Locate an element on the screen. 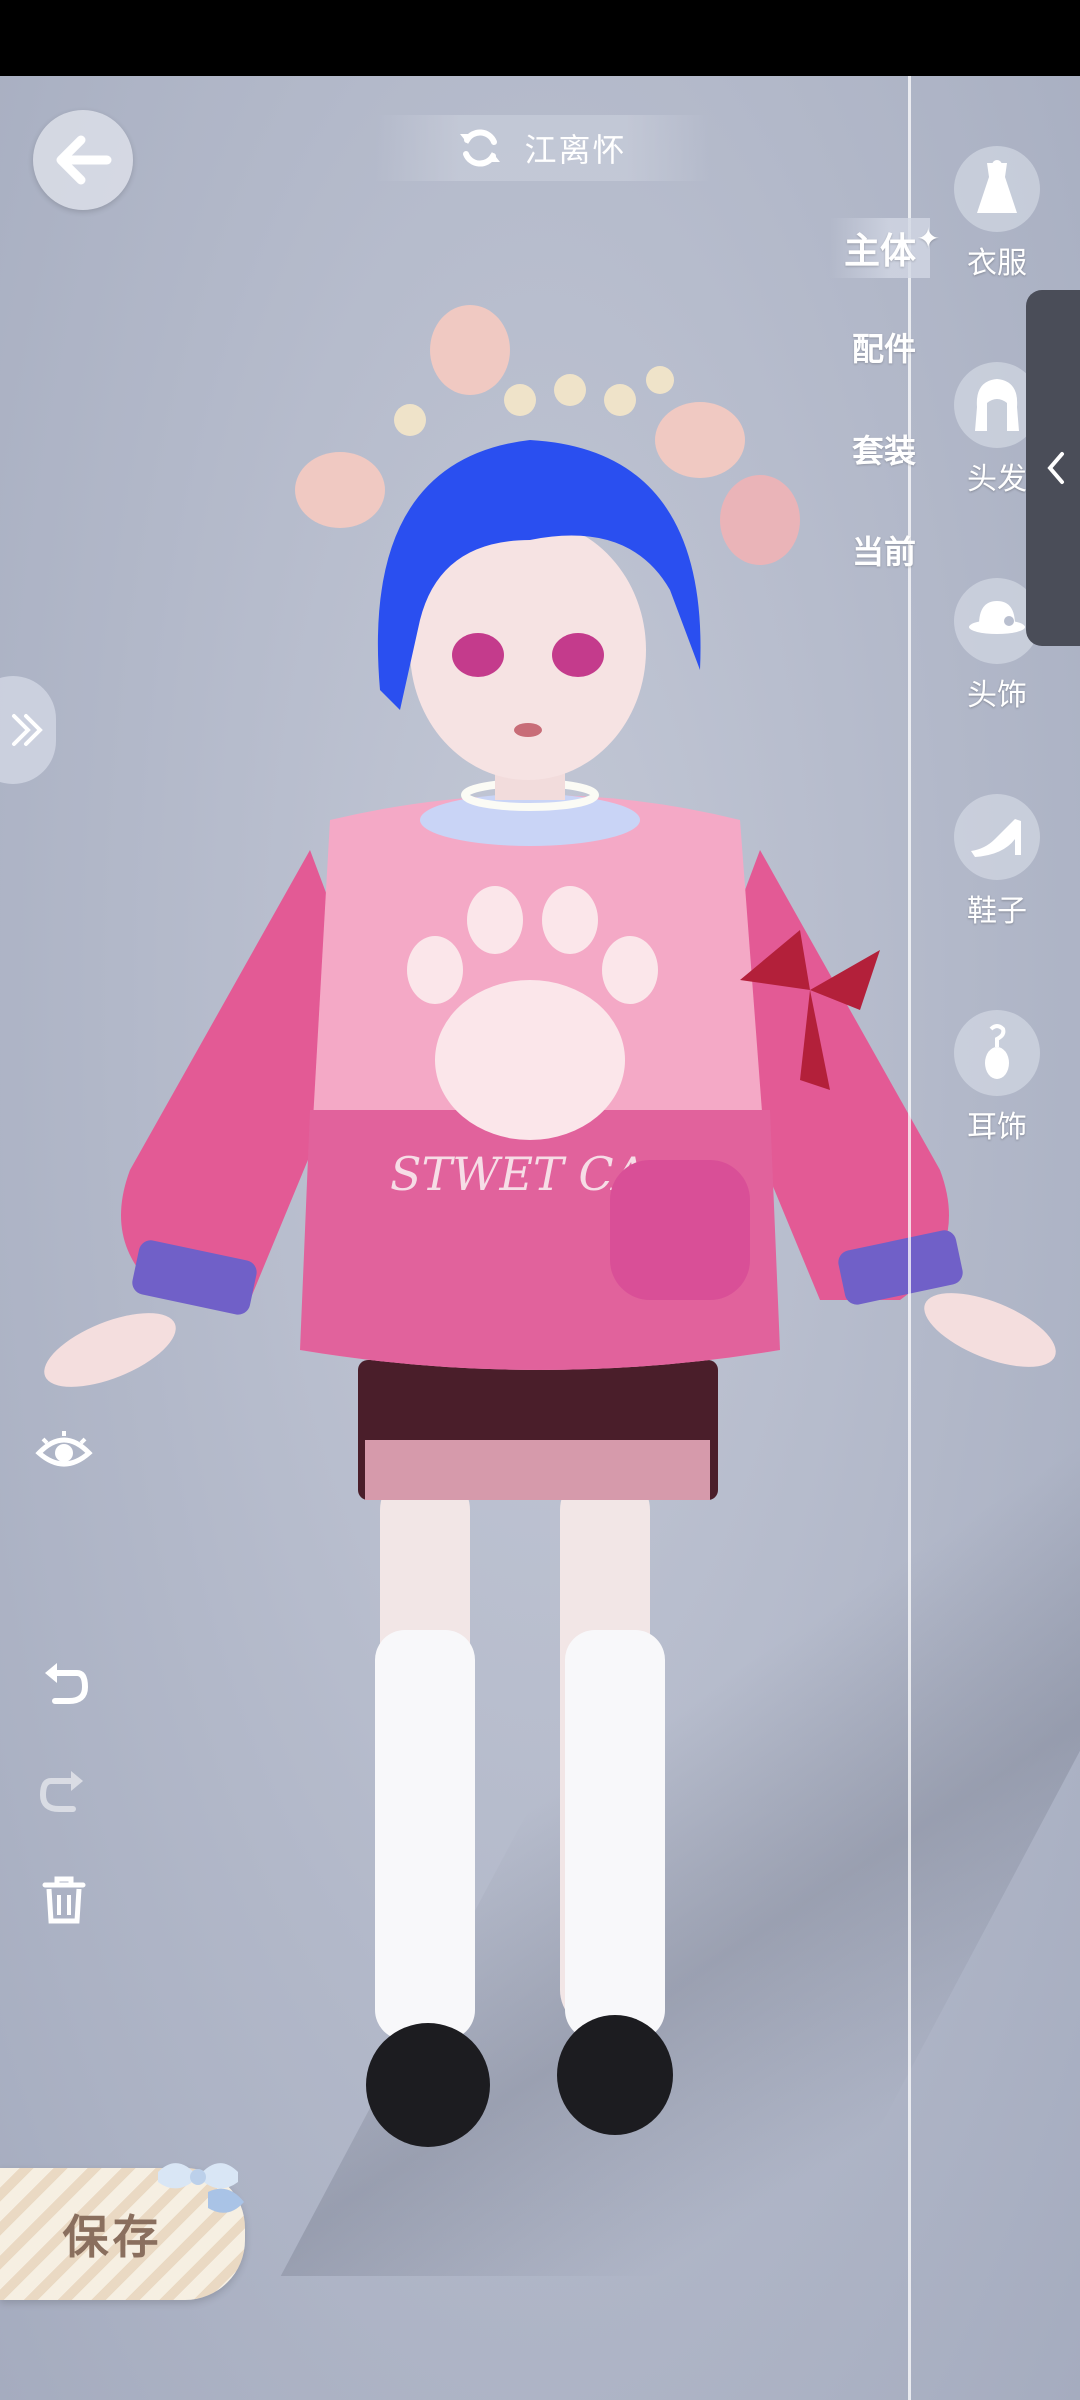 This screenshot has width=1080, height=2400. redo-icon is located at coordinates (61, 1791).